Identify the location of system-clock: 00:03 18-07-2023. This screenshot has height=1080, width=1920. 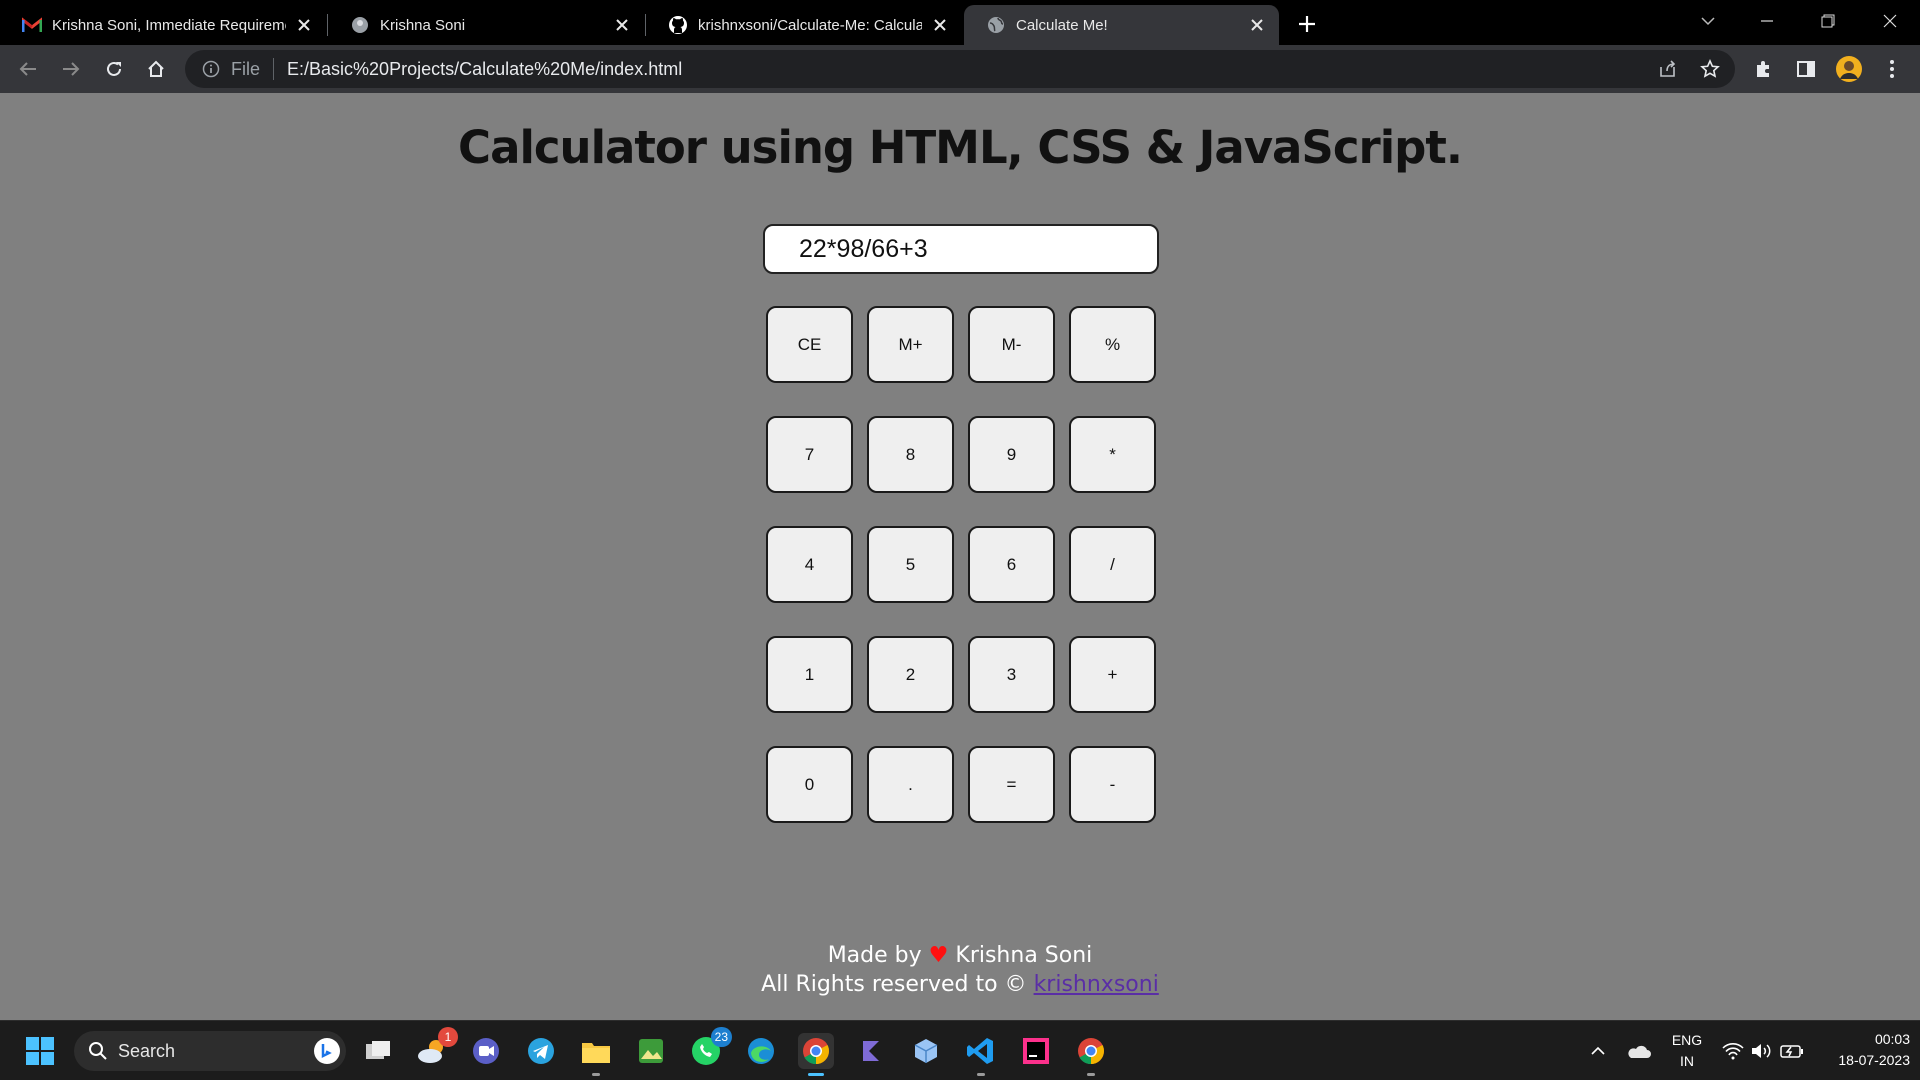
(1865, 1050).